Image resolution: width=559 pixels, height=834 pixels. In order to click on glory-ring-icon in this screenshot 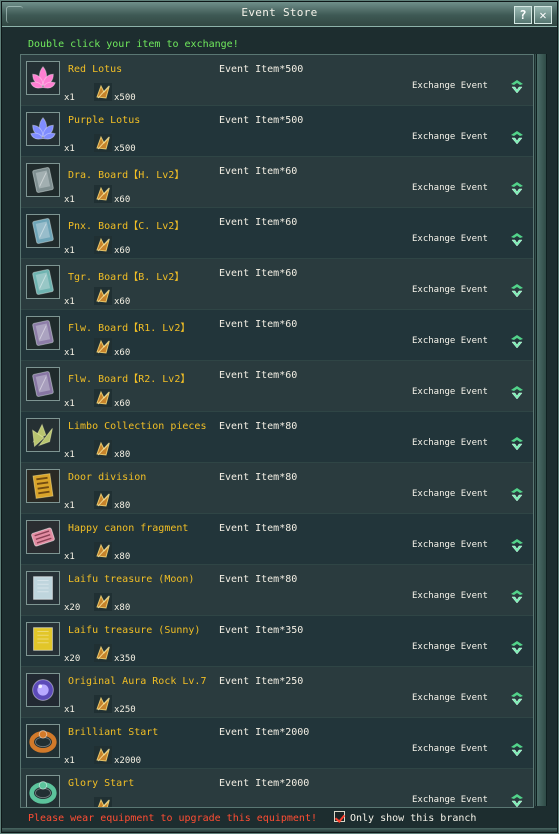, I will do `click(43, 791)`.